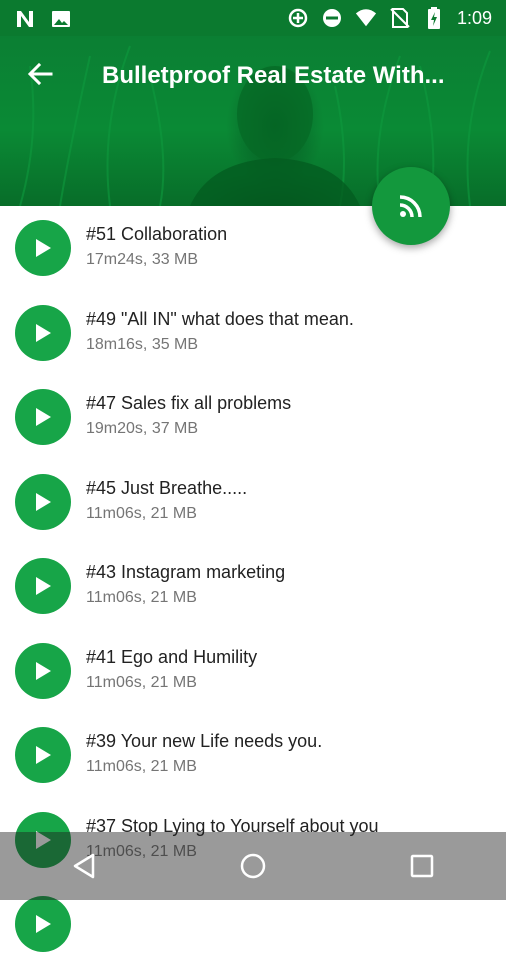 The height and width of the screenshot is (966, 506). Describe the element at coordinates (142, 344) in the screenshot. I see `episode-meta: 18m16s, 35 MB` at that location.